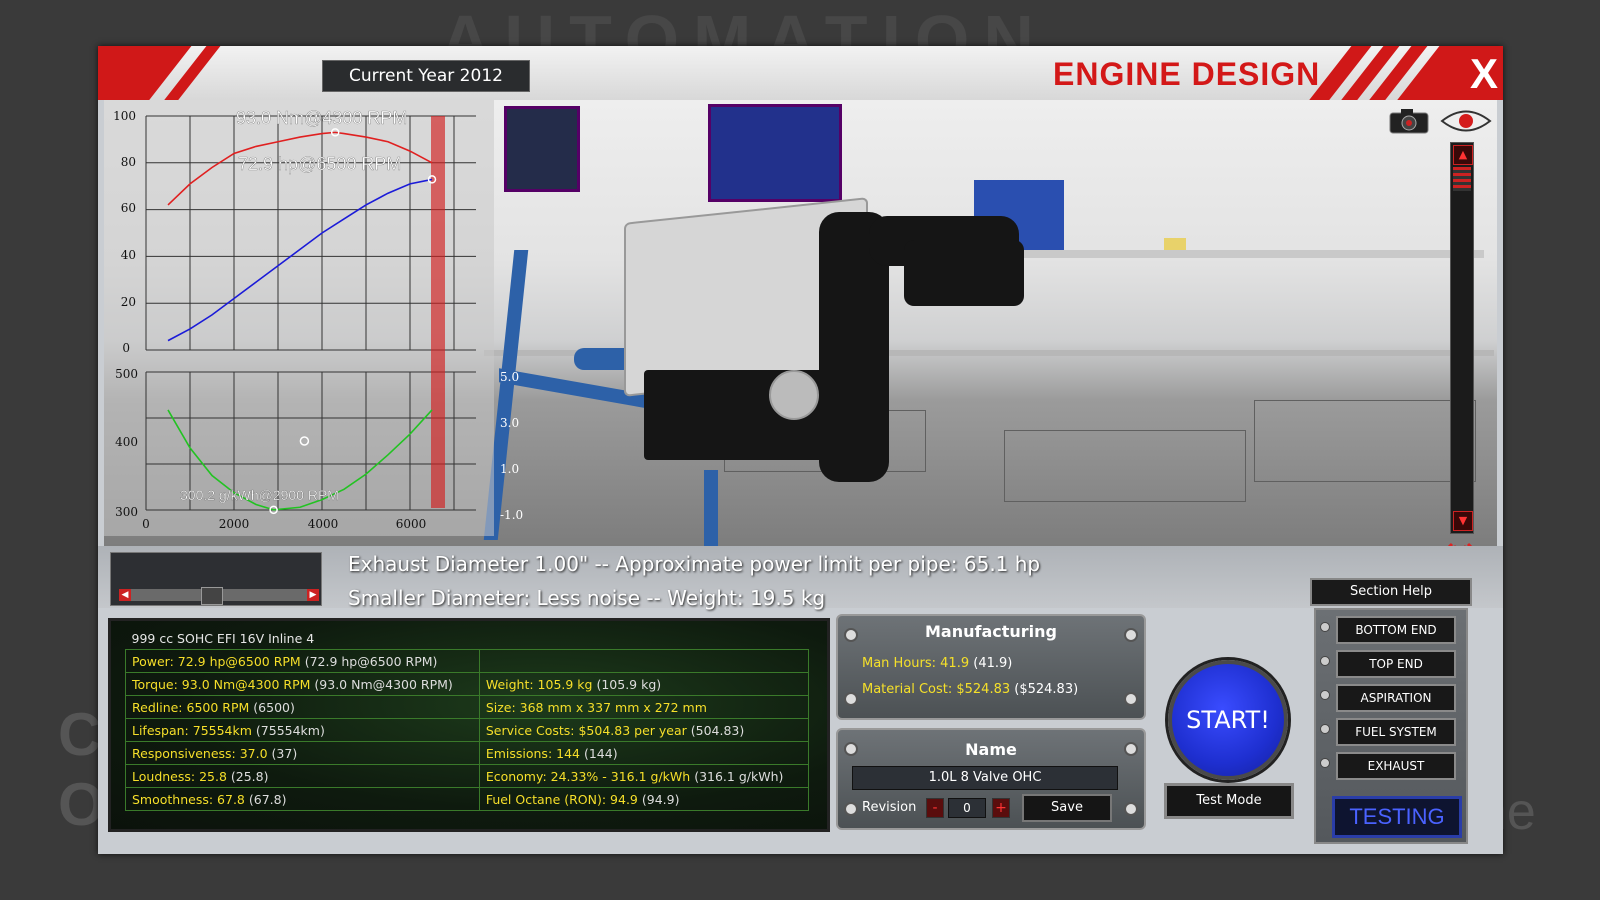  Describe the element at coordinates (128, 255) in the screenshot. I see `y-tick-label: 40` at that location.